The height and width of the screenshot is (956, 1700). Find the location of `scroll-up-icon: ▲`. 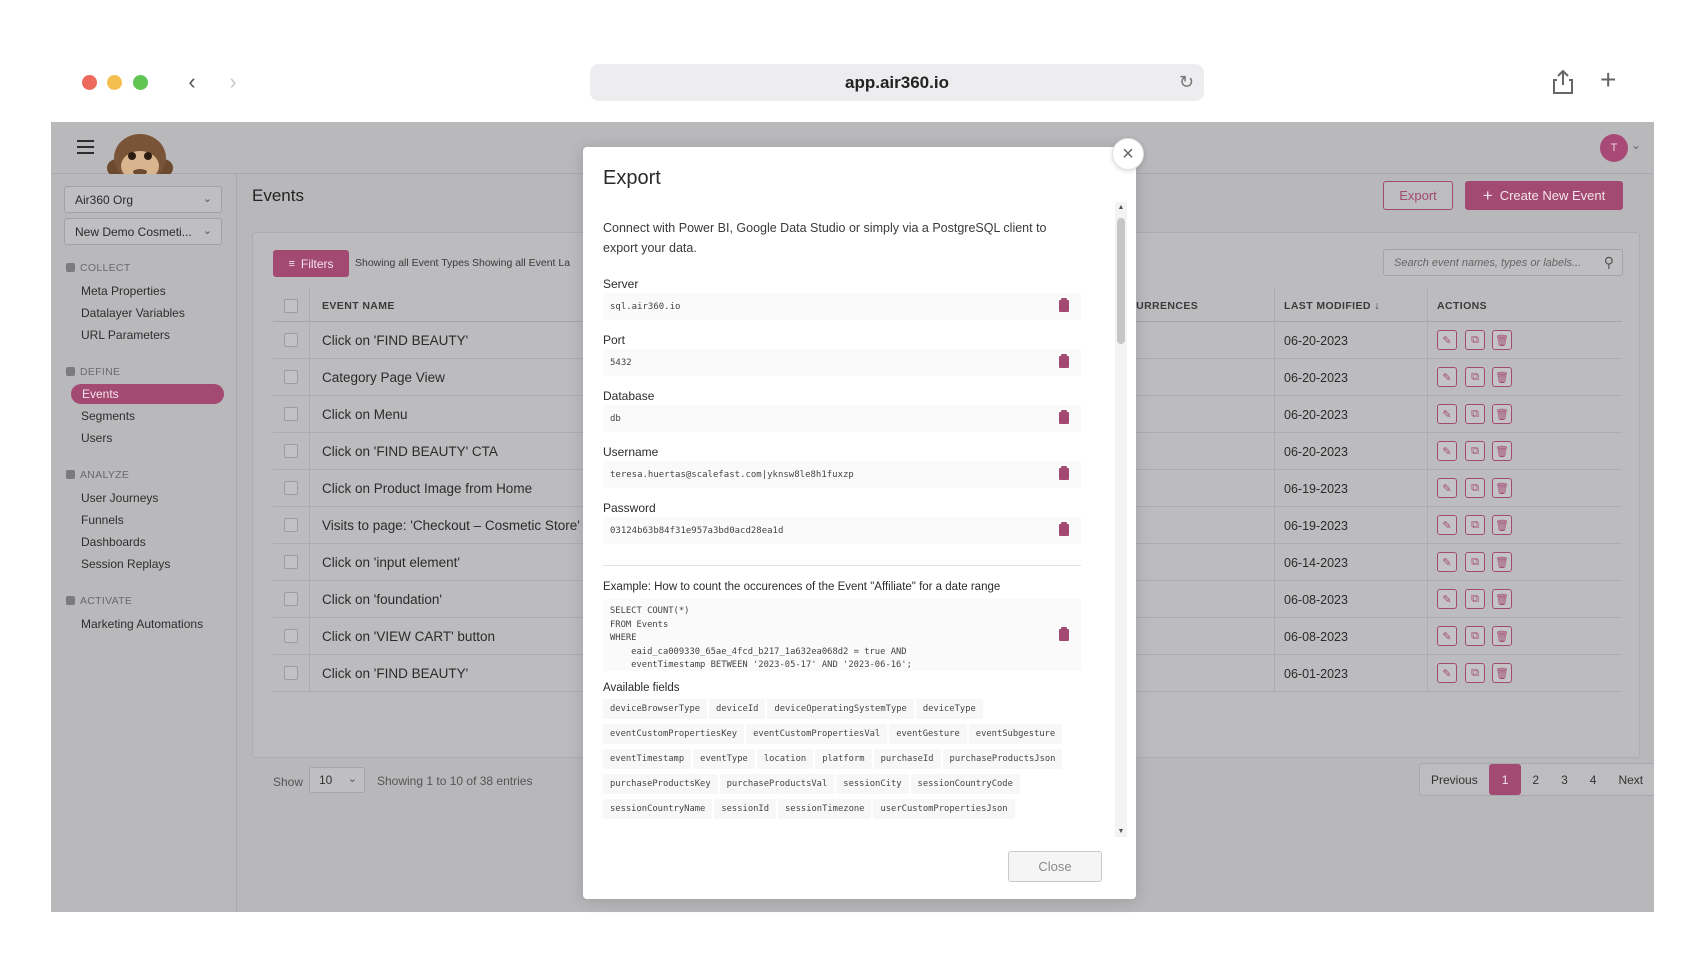

scroll-up-icon: ▲ is located at coordinates (1121, 207).